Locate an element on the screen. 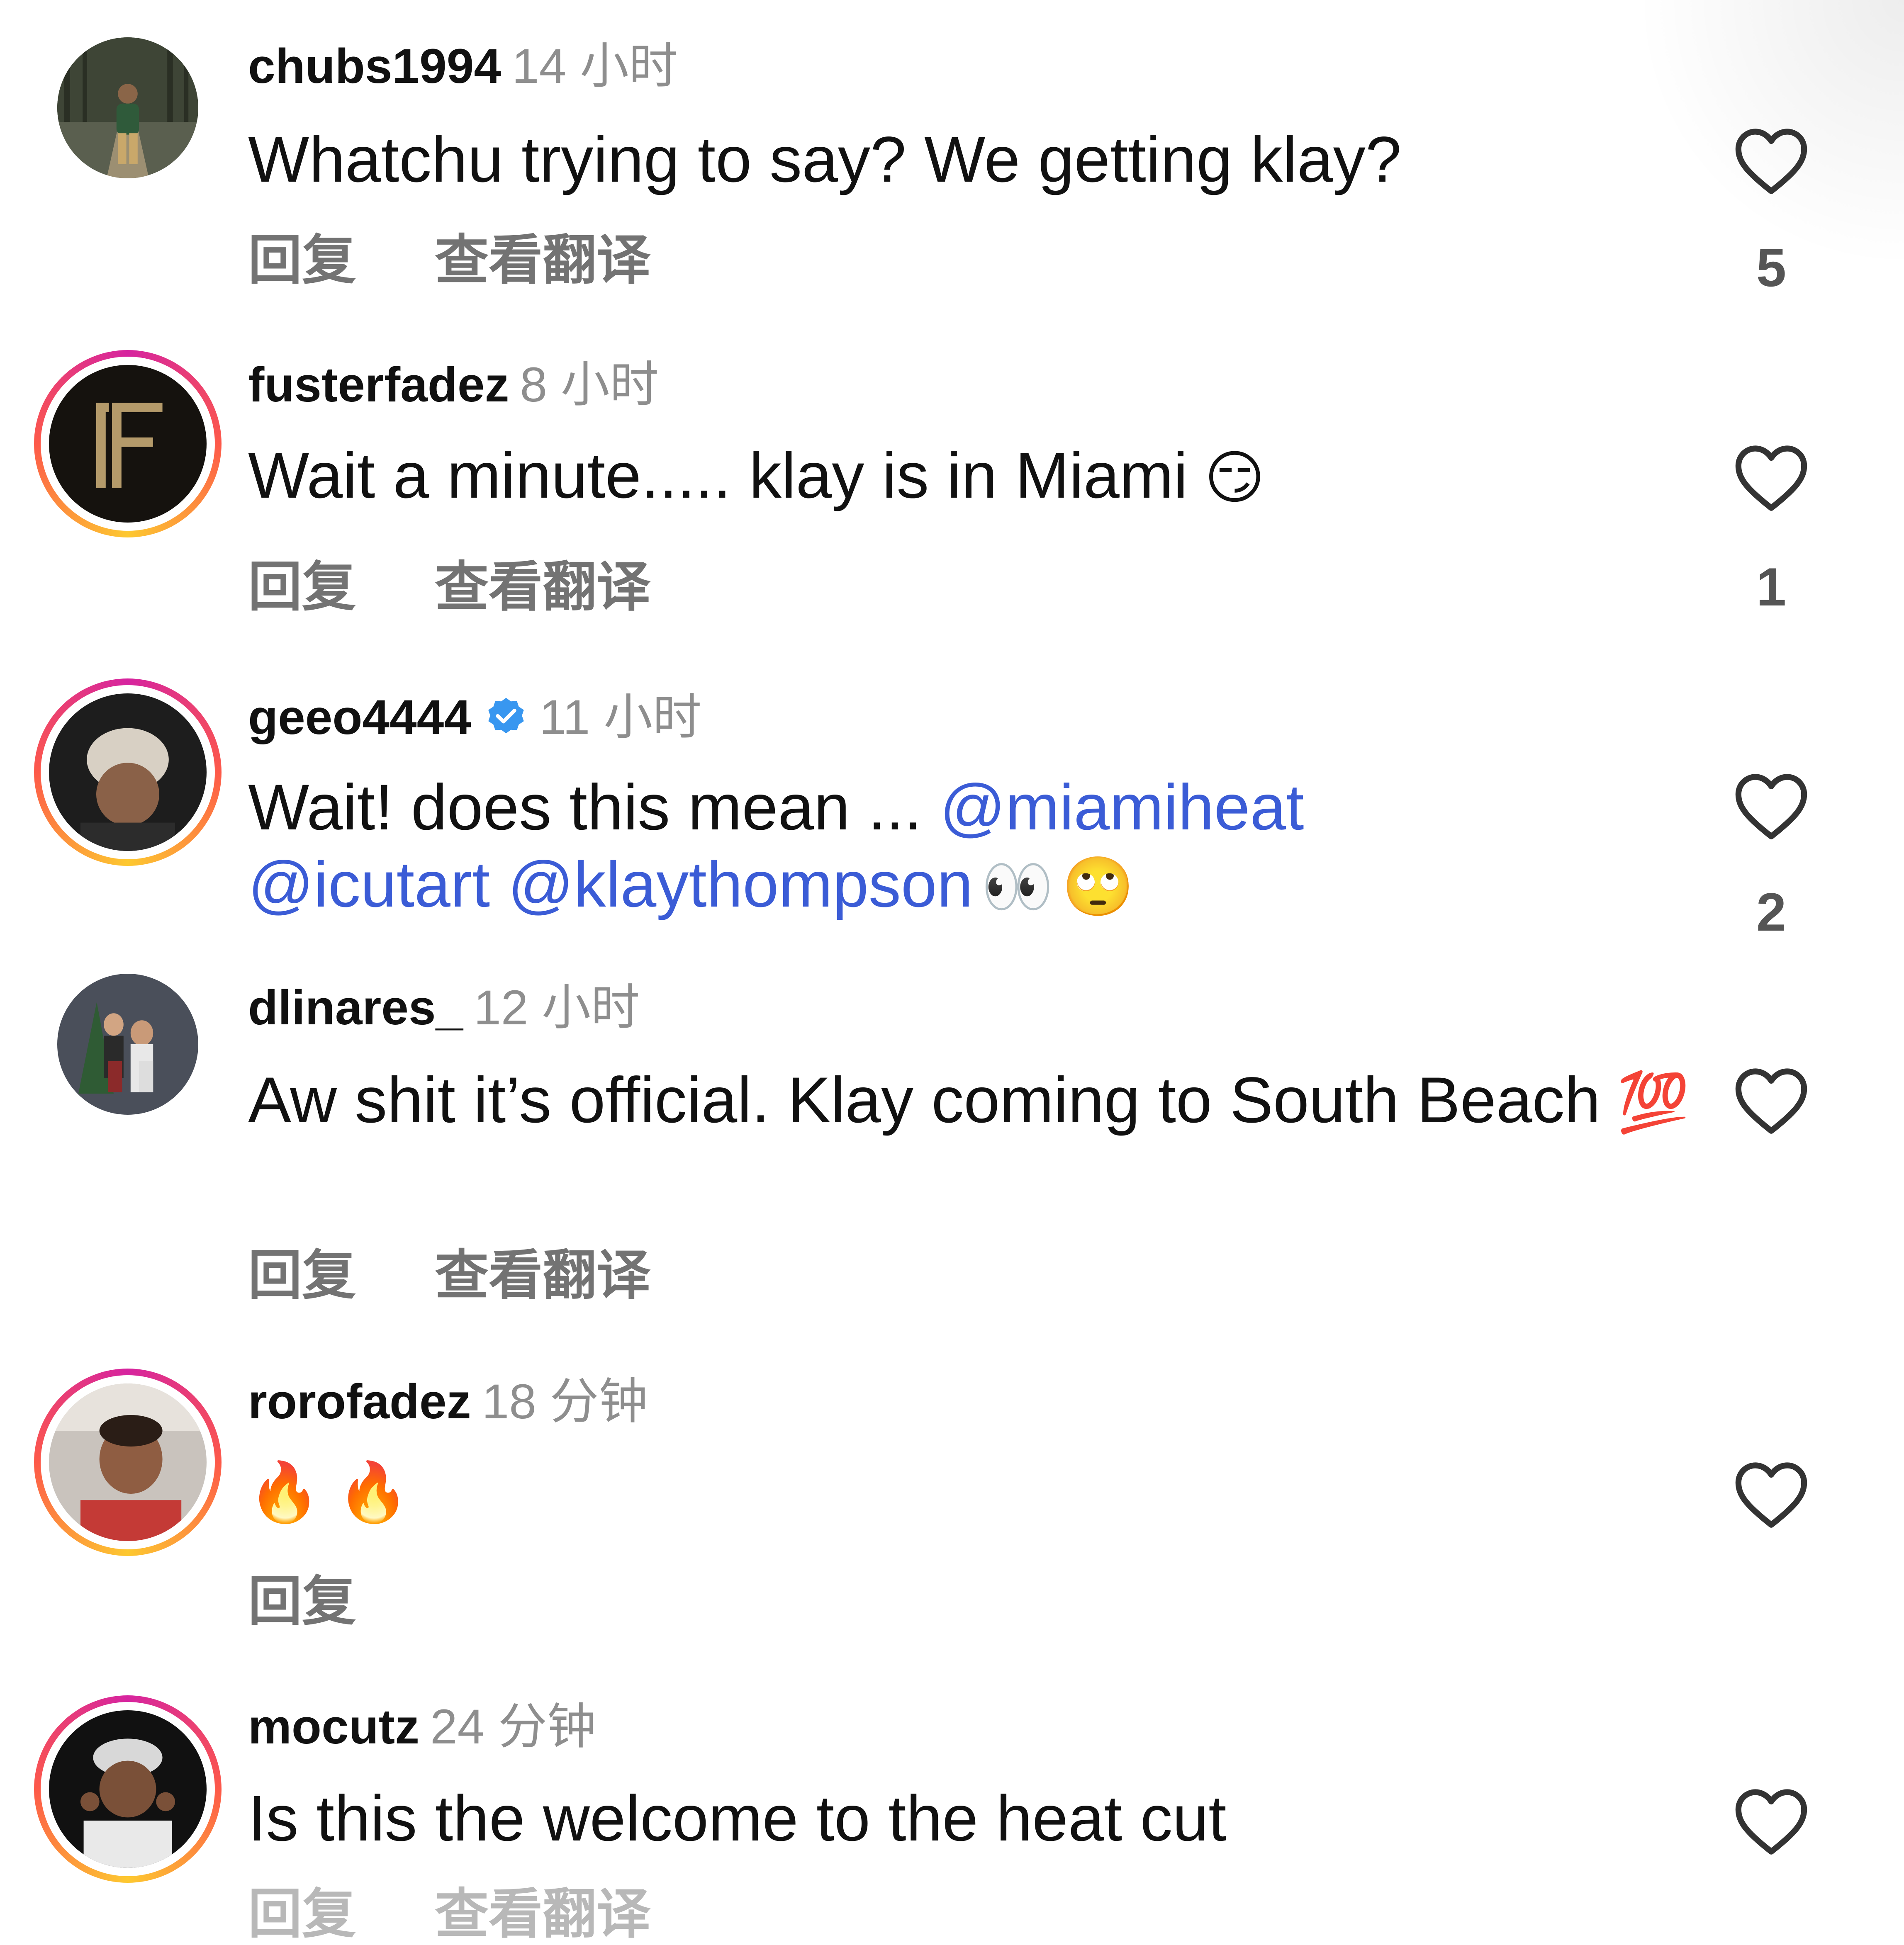 The width and height of the screenshot is (1904, 1945). comment-body: Whatchu trying to say? We getting klay? is located at coordinates (825, 160).